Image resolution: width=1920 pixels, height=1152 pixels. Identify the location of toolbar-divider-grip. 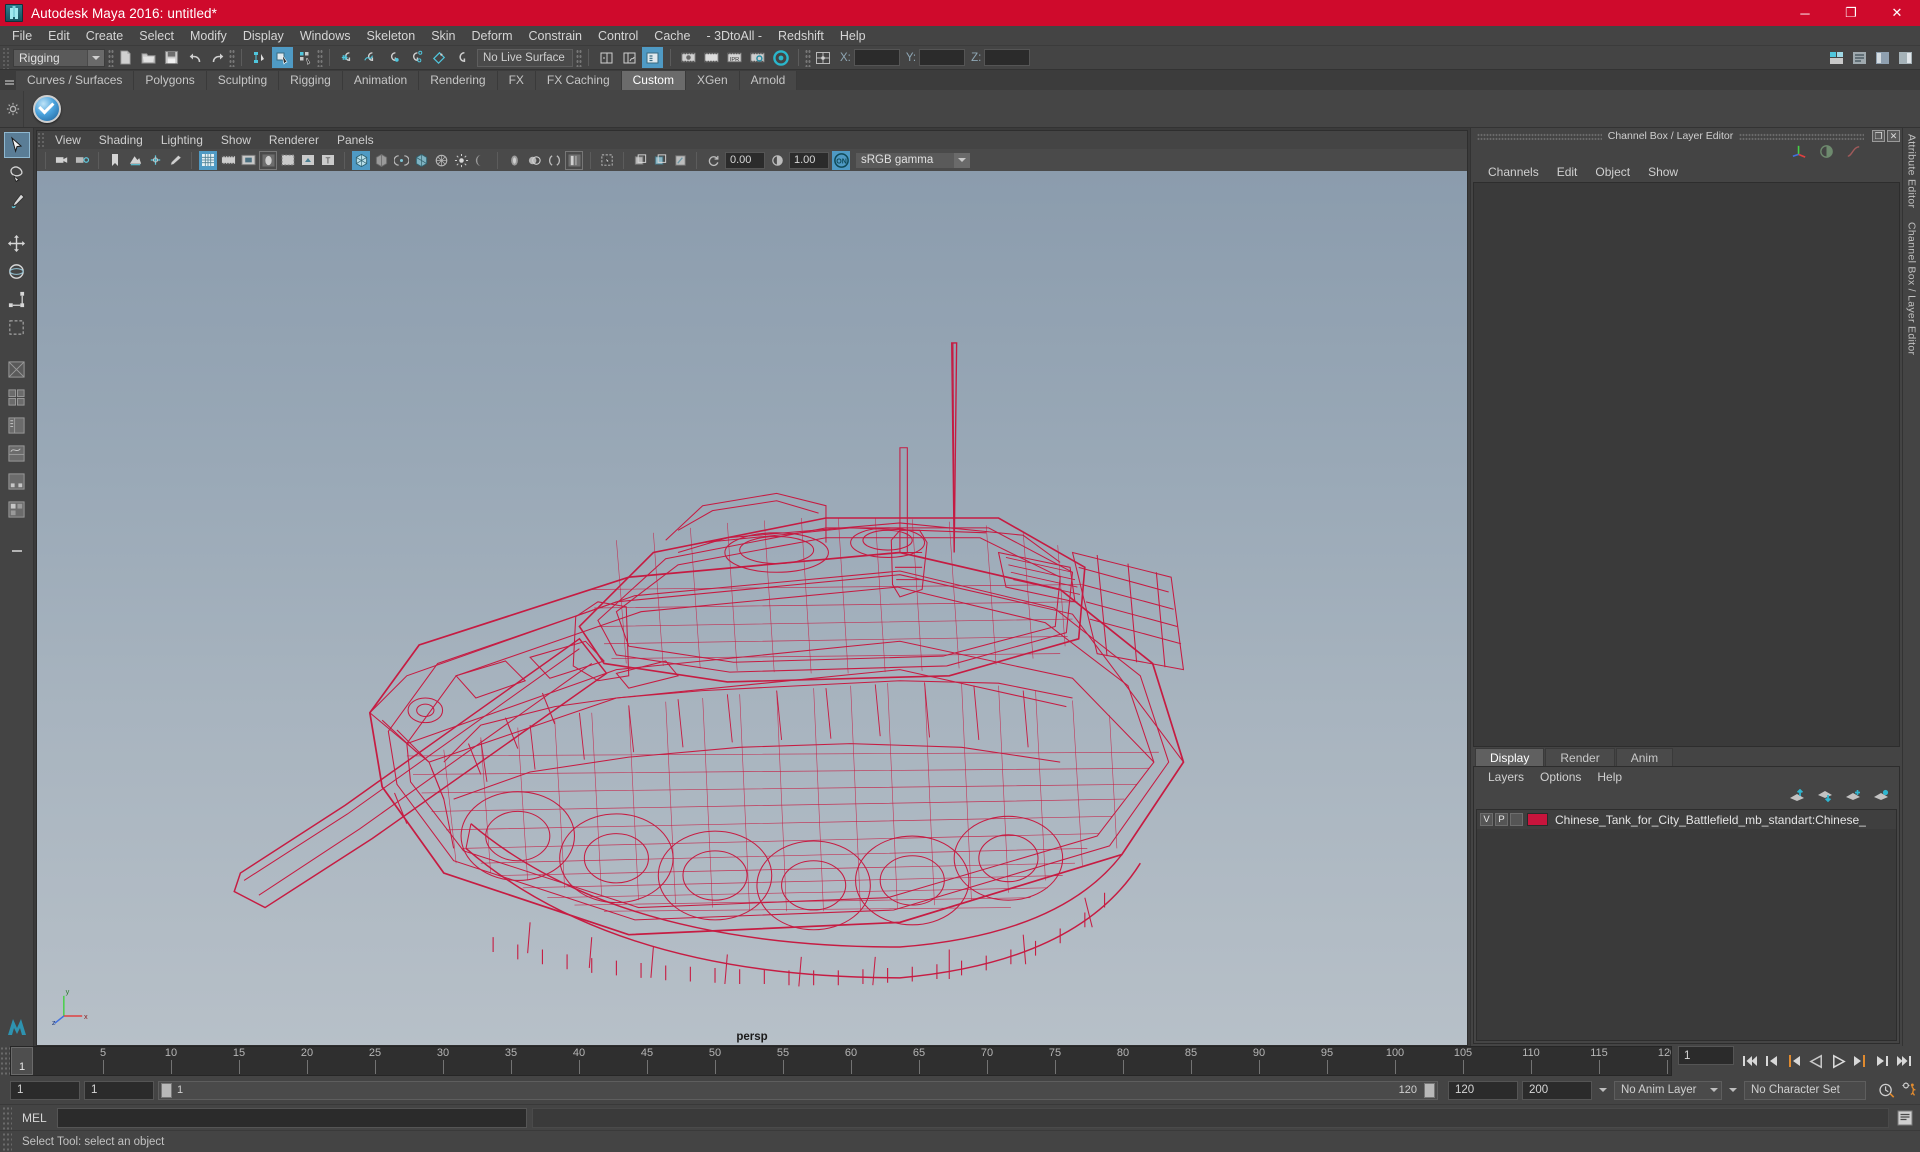
(111, 57).